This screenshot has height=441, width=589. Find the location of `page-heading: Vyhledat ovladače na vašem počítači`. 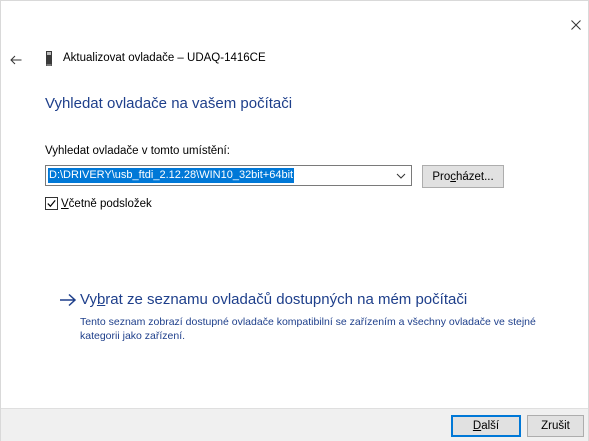

page-heading: Vyhledat ovladače na vašem počítači is located at coordinates (169, 103).